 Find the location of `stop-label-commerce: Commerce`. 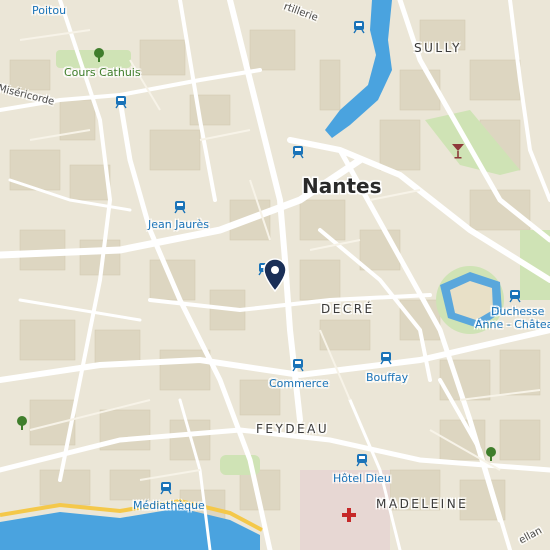

stop-label-commerce: Commerce is located at coordinates (299, 383).